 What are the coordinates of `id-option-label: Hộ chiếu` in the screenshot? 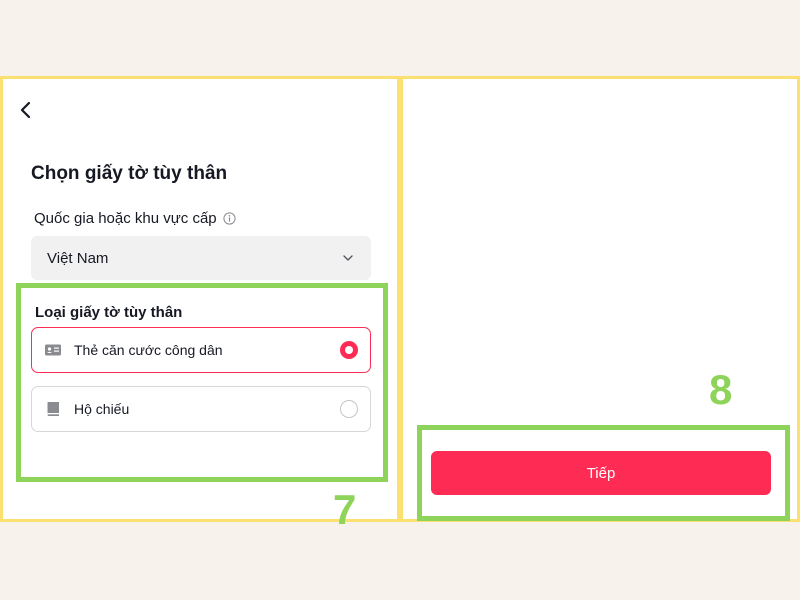 It's located at (102, 409).